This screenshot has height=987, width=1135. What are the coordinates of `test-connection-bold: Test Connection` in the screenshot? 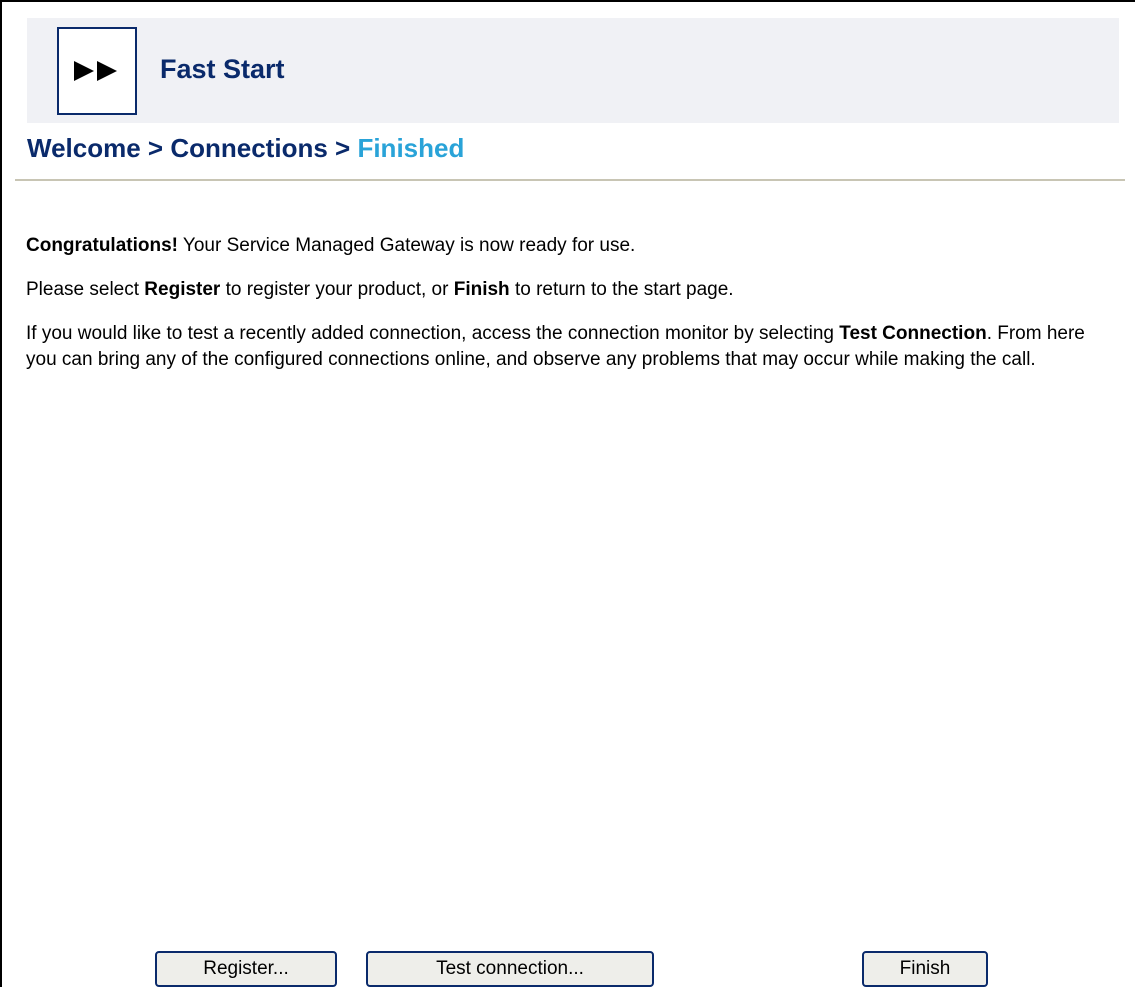 It's located at (913, 333).